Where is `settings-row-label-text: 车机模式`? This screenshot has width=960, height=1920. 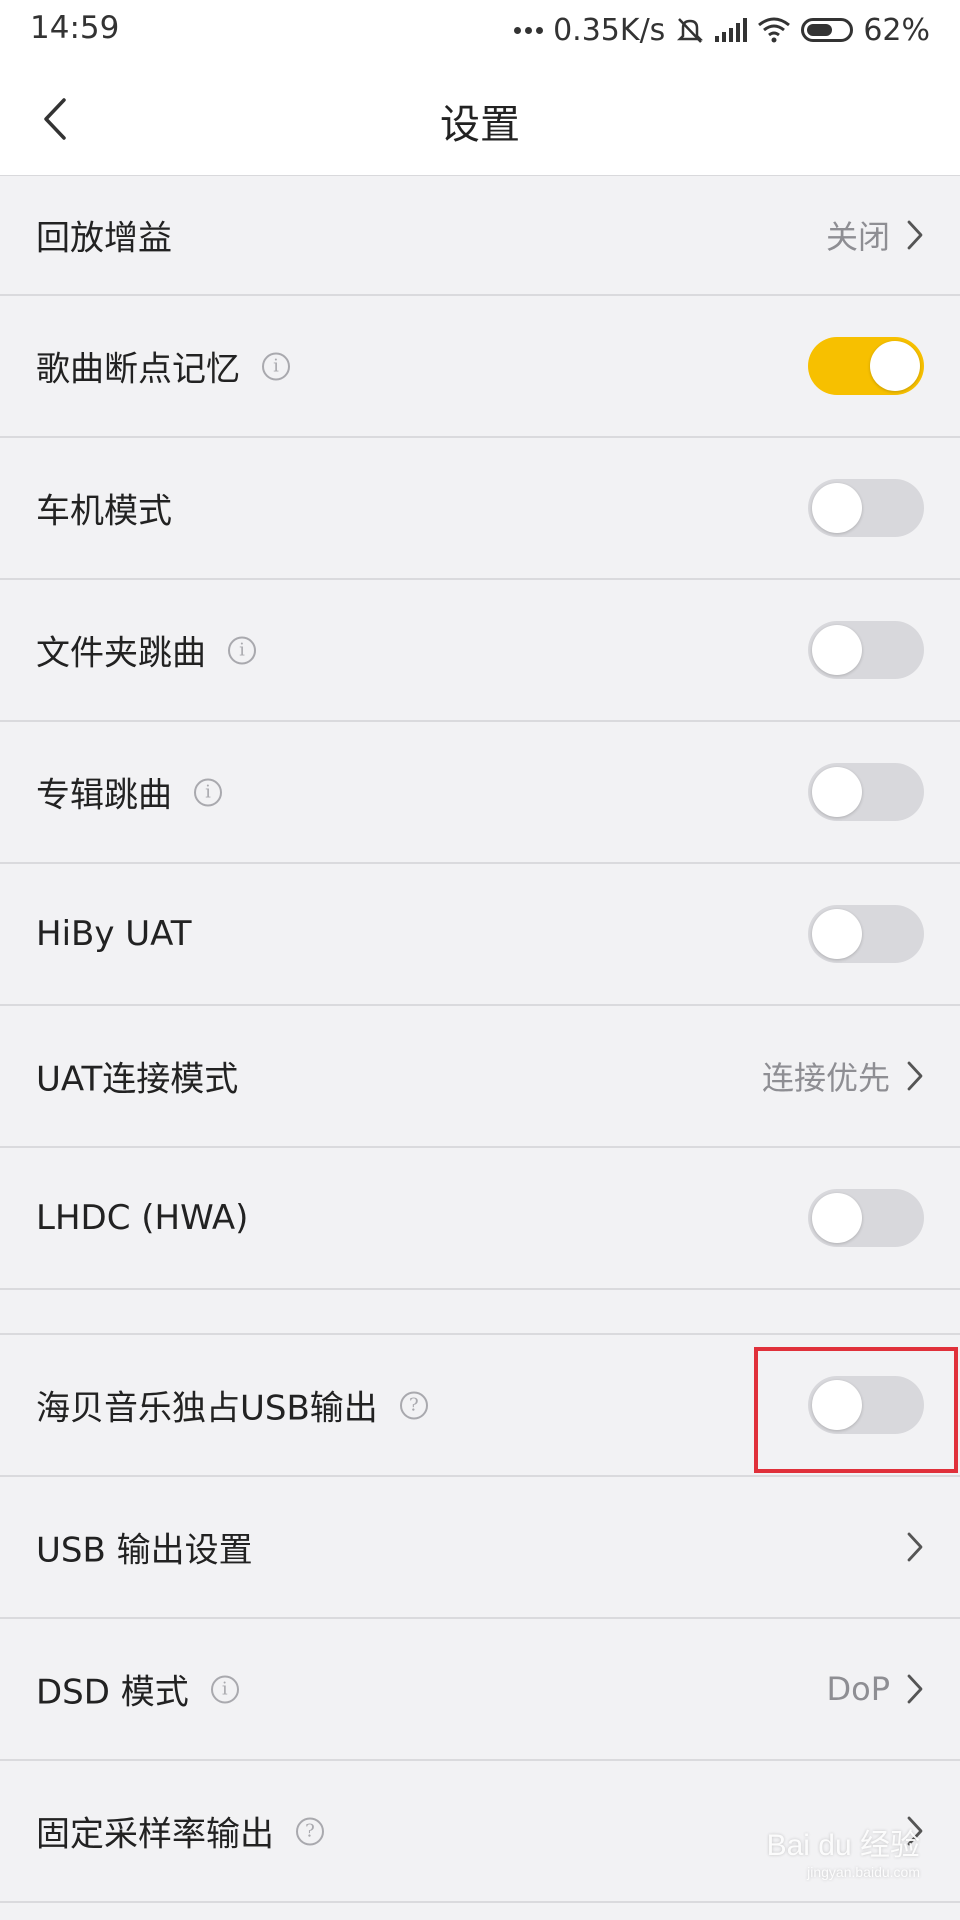 settings-row-label-text: 车机模式 is located at coordinates (104, 511).